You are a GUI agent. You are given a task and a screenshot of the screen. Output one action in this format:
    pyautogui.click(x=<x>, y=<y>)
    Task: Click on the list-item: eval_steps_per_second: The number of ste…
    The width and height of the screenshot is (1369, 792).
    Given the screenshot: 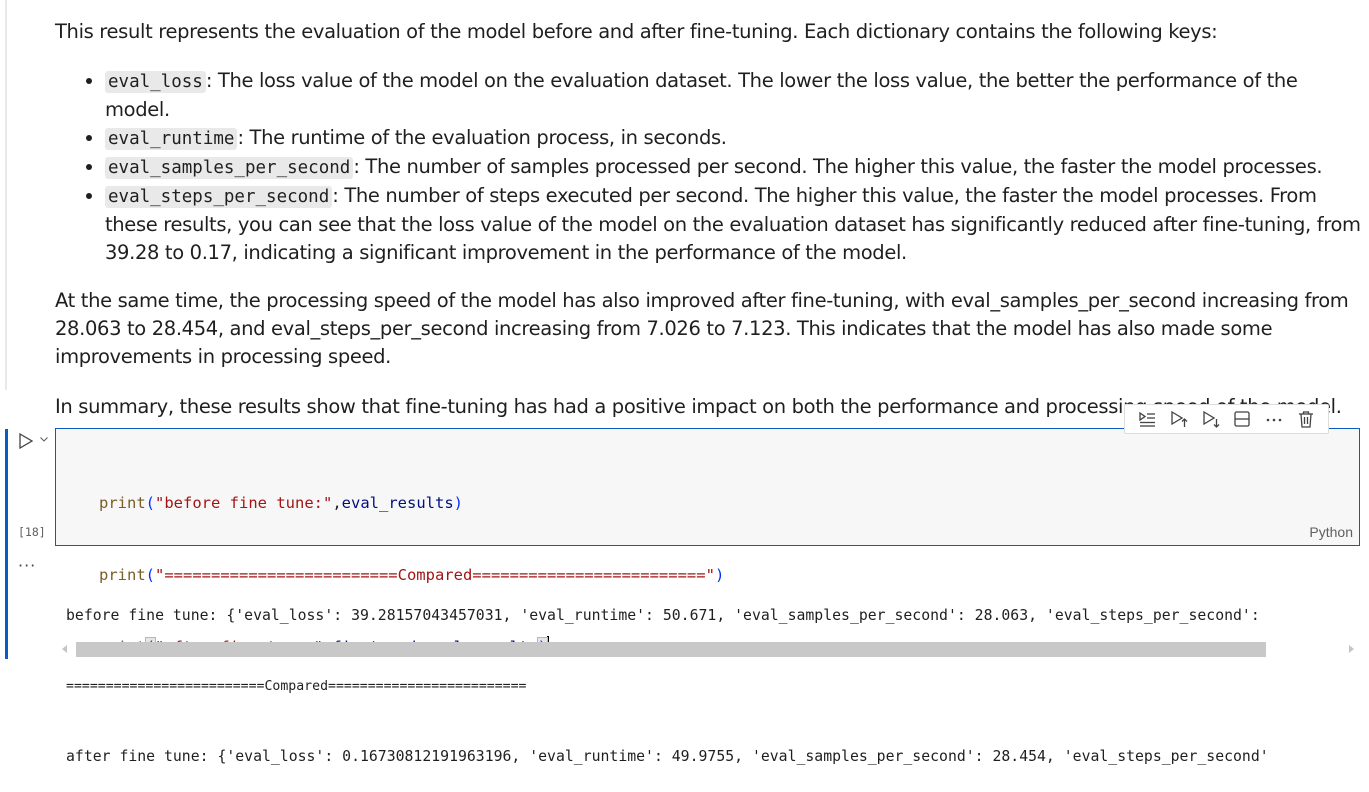 What is the action you would take?
    pyautogui.click(x=736, y=224)
    